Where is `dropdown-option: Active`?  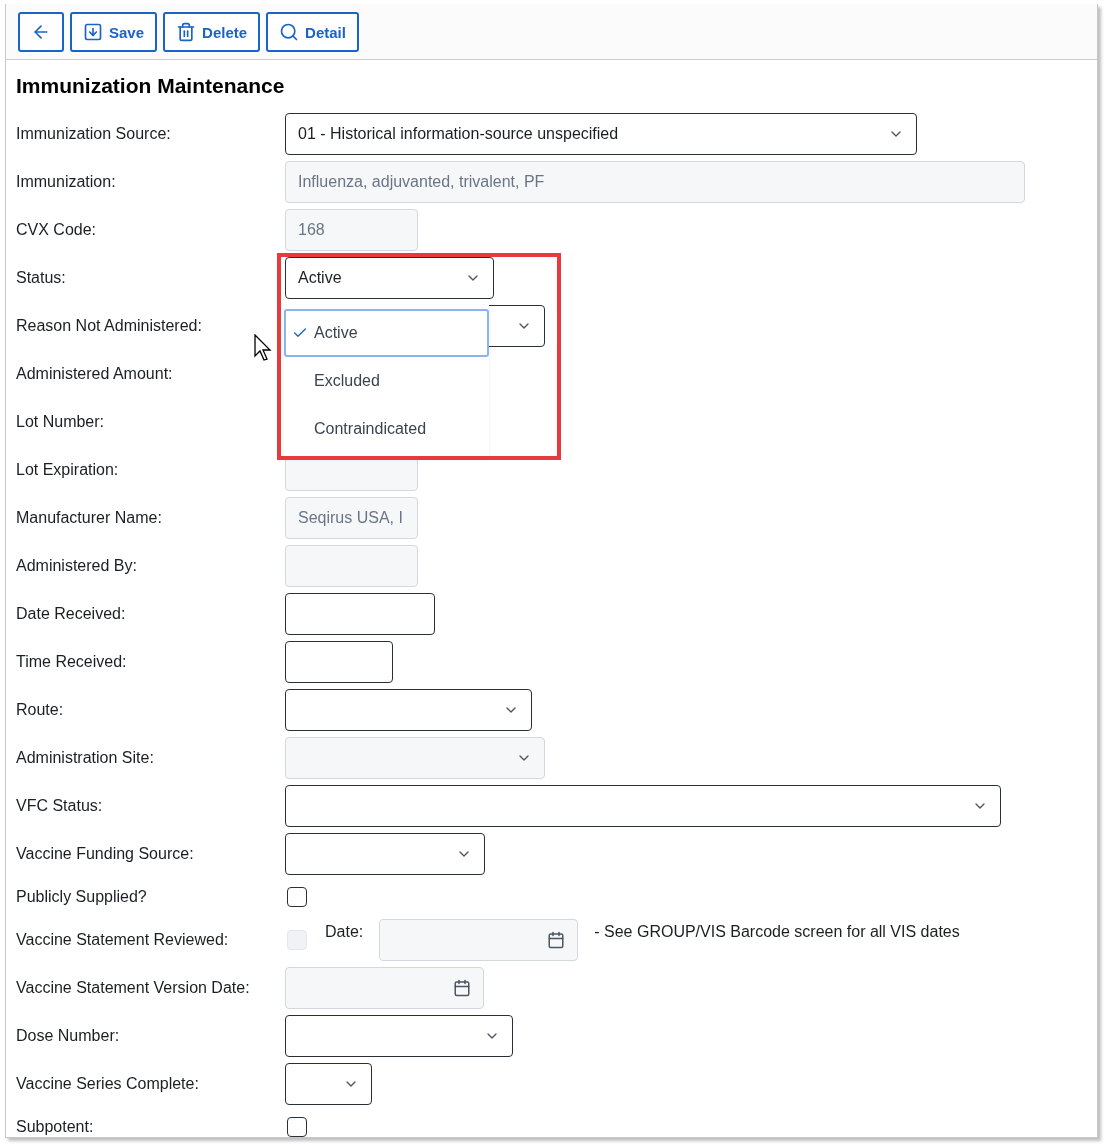 dropdown-option: Active is located at coordinates (386, 333).